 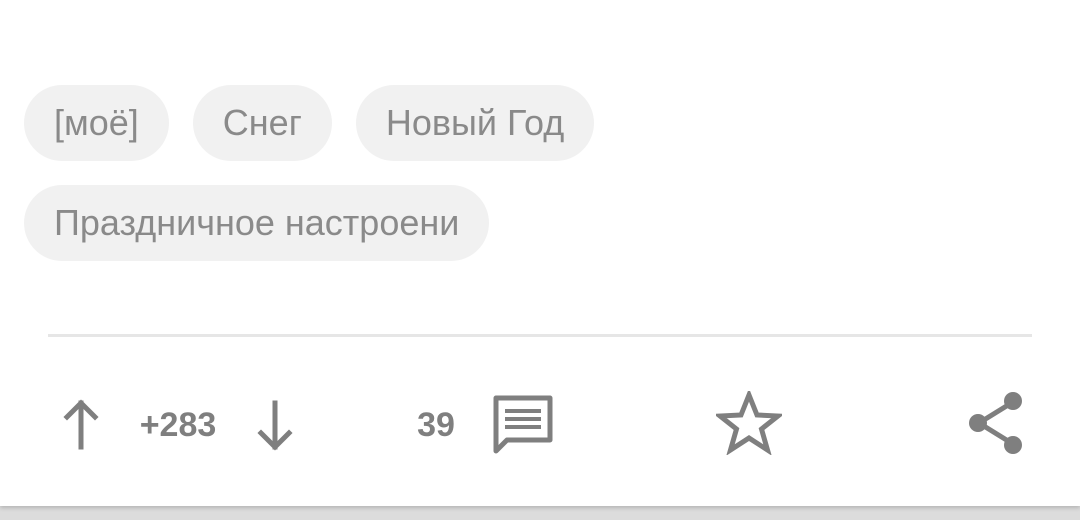 What do you see at coordinates (257, 223) in the screenshot?
I see `tag-chip: Праздничное настроени` at bounding box center [257, 223].